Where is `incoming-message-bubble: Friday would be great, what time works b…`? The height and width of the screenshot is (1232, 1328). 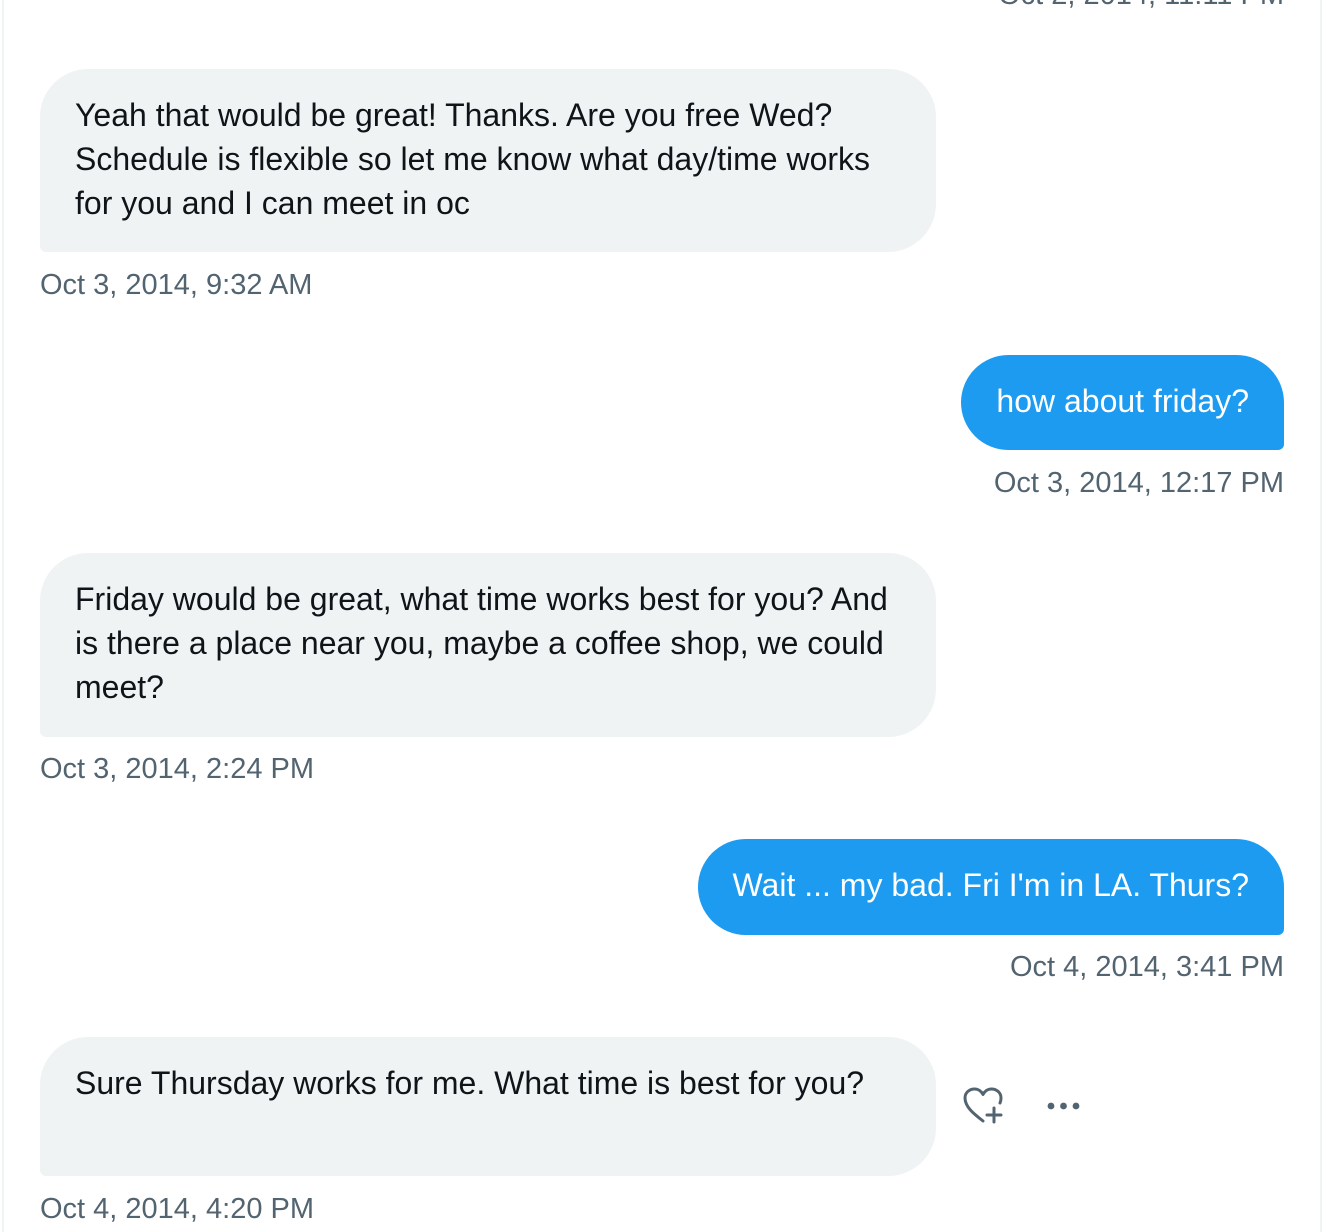 incoming-message-bubble: Friday would be great, what time works b… is located at coordinates (488, 645).